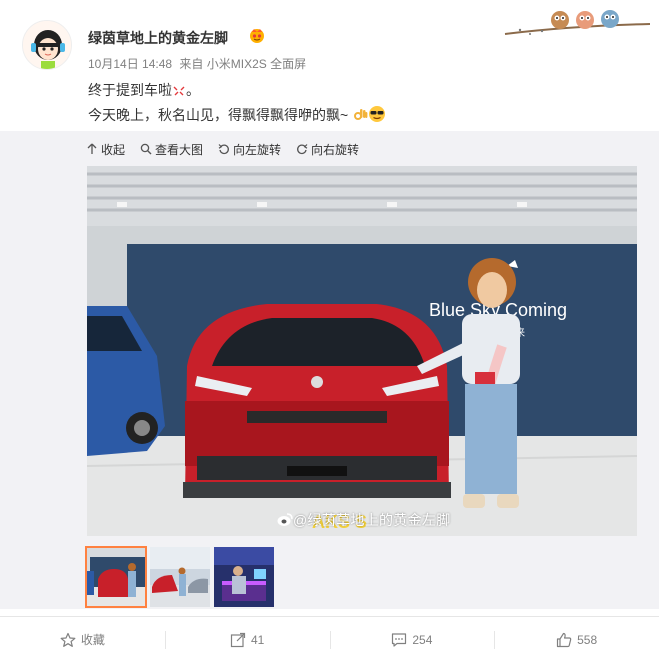 The width and height of the screenshot is (659, 662). What do you see at coordinates (372, 520) in the screenshot?
I see `watermark-text: @绿茵草地上的黄金左脚` at bounding box center [372, 520].